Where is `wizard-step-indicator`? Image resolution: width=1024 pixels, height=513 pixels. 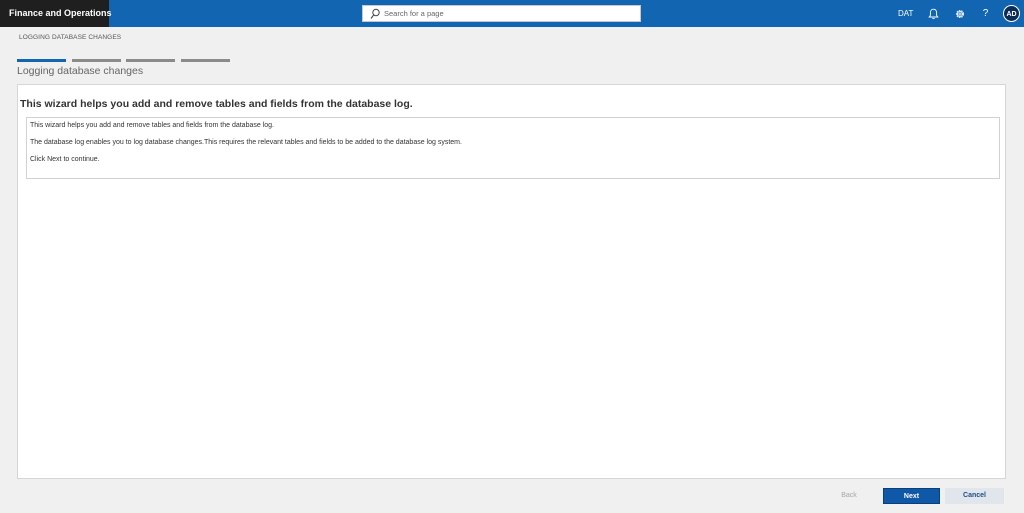
wizard-step-indicator is located at coordinates (123, 60).